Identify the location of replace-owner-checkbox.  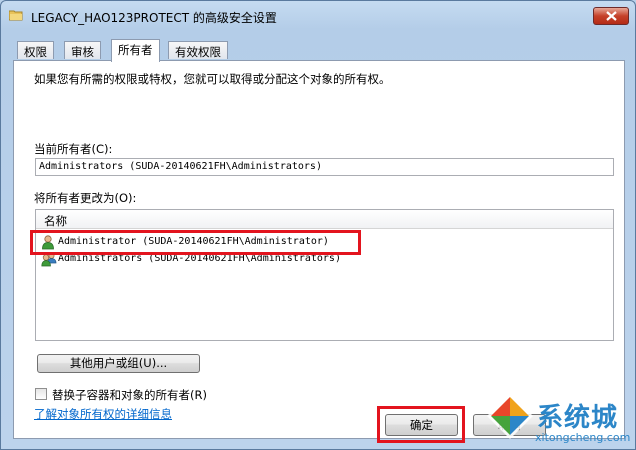
(41, 394).